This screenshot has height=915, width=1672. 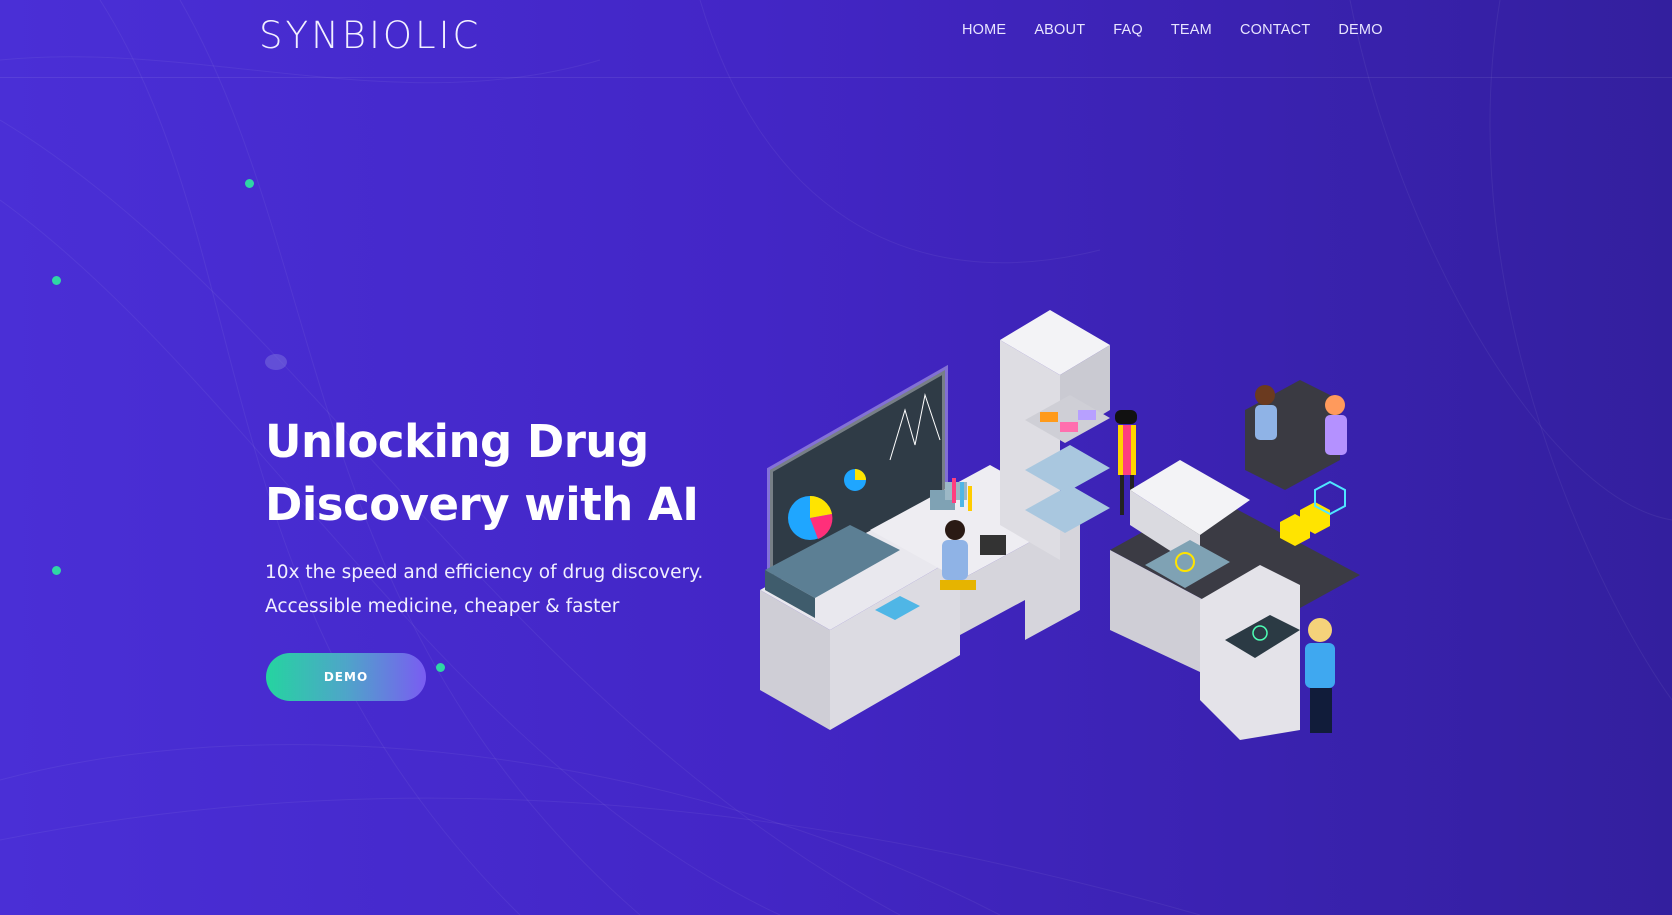 I want to click on nav-faq: FAQ, so click(x=1128, y=30).